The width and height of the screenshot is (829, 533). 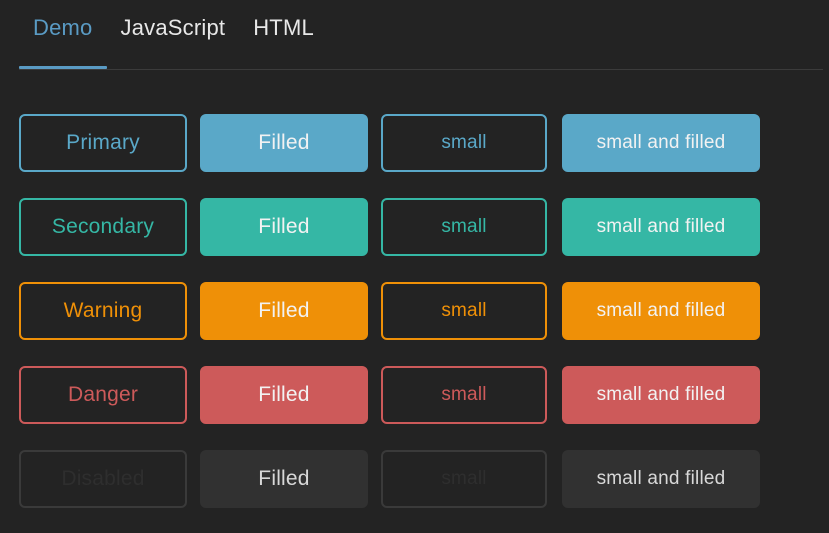 I want to click on button-danger-danger: Danger, so click(x=103, y=395).